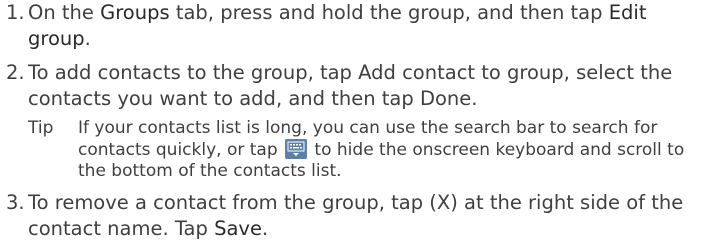 Image resolution: width=706 pixels, height=250 pixels. I want to click on step-number: 1., so click(15, 12).